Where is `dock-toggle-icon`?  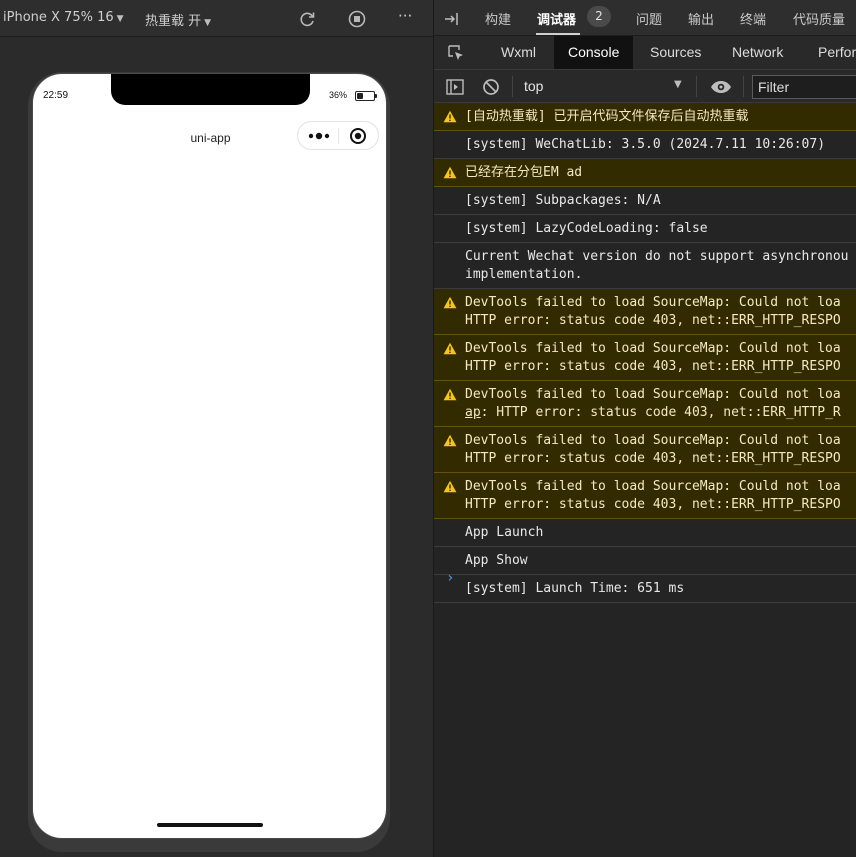 dock-toggle-icon is located at coordinates (452, 19).